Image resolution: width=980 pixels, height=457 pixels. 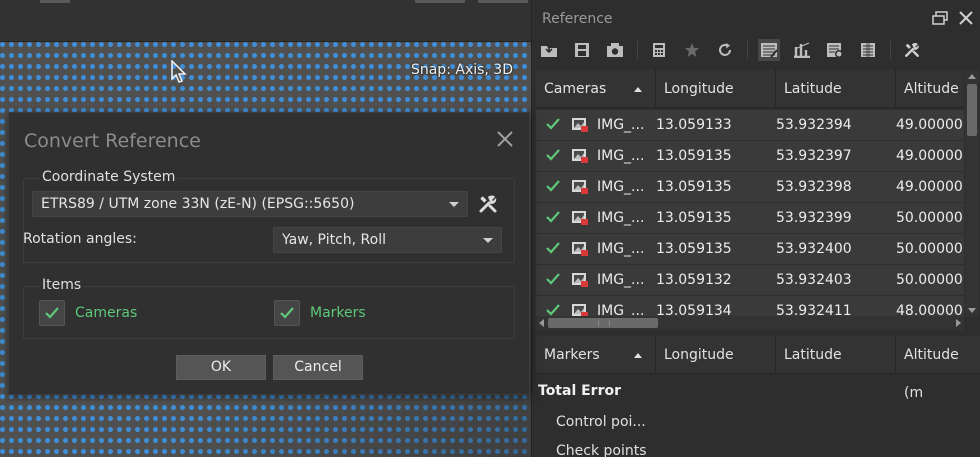 What do you see at coordinates (958, 323) in the screenshot?
I see `scroll-right-icon` at bounding box center [958, 323].